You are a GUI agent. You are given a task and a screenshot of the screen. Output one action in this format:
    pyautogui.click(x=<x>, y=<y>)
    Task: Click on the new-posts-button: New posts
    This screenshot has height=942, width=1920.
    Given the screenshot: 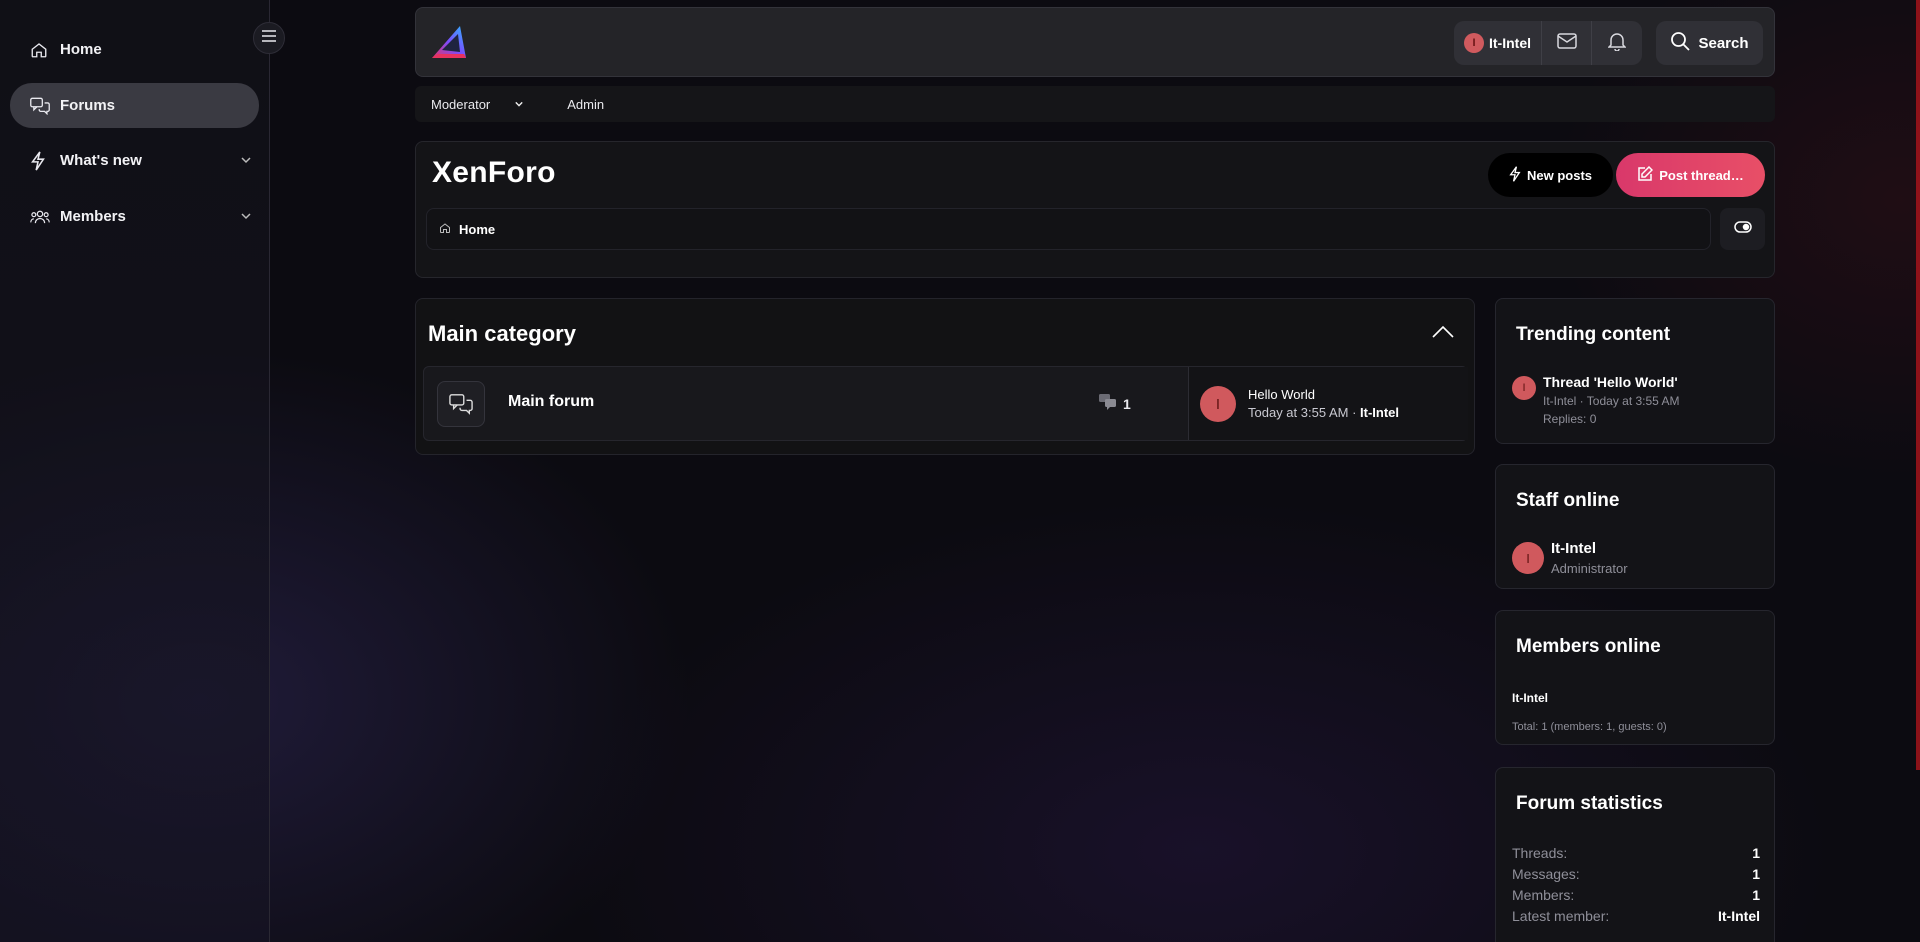 What is the action you would take?
    pyautogui.click(x=1550, y=175)
    